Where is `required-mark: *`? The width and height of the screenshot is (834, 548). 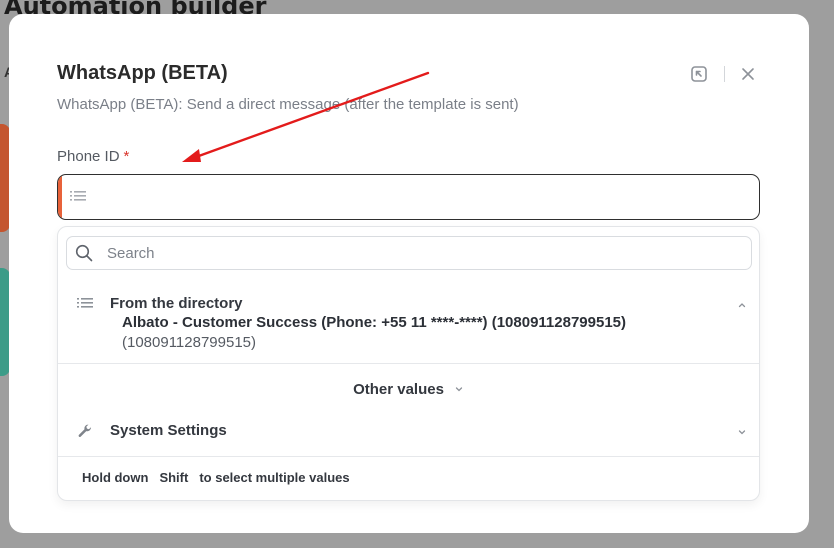 required-mark: * is located at coordinates (126, 156).